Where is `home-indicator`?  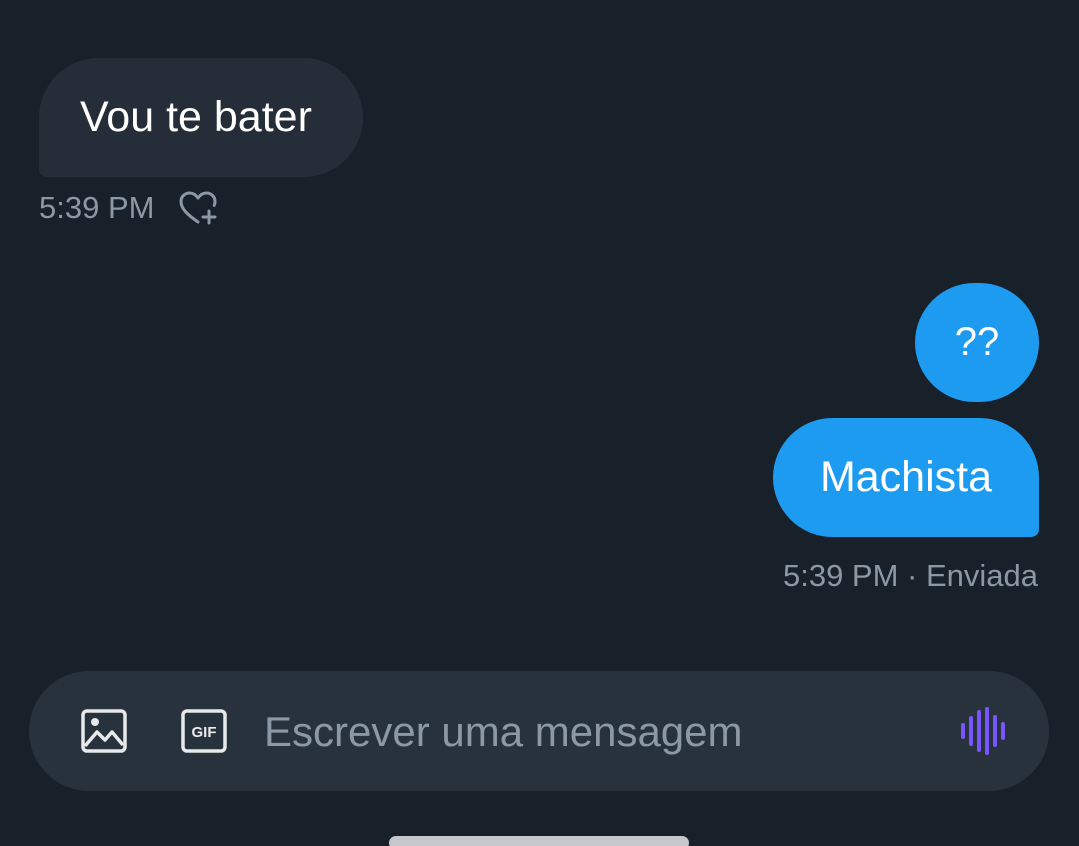
home-indicator is located at coordinates (539, 841).